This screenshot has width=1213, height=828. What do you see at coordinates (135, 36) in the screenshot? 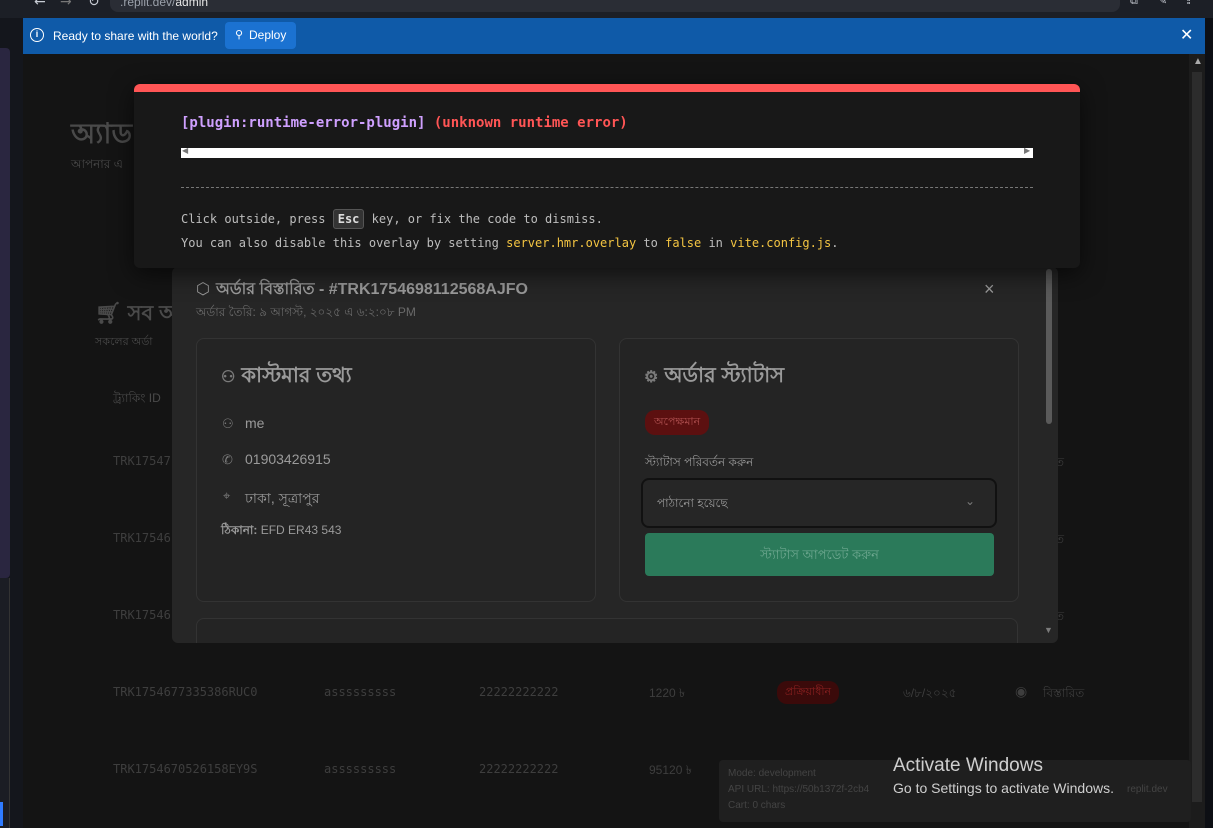
I see `banner-message: Ready to share with the world?` at bounding box center [135, 36].